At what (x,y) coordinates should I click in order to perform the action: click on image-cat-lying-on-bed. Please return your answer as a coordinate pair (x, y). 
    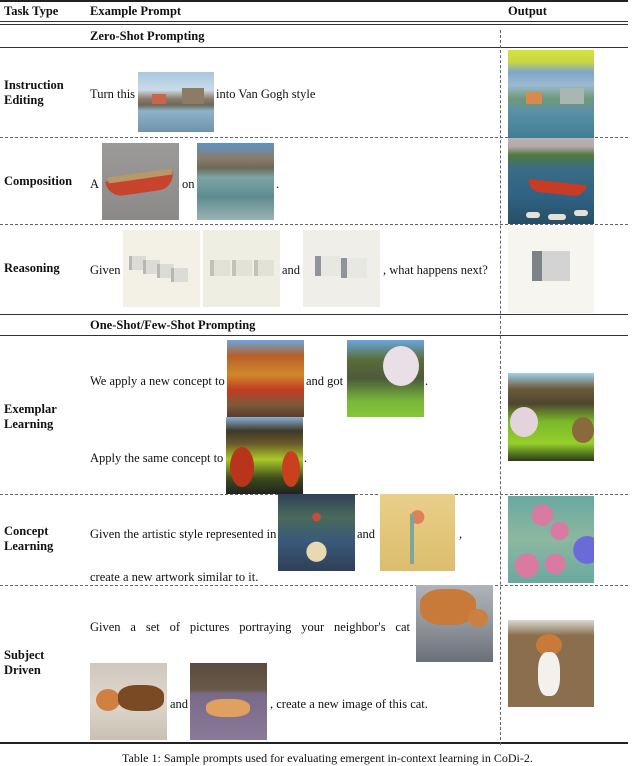
    Looking at the image, I should click on (128, 701).